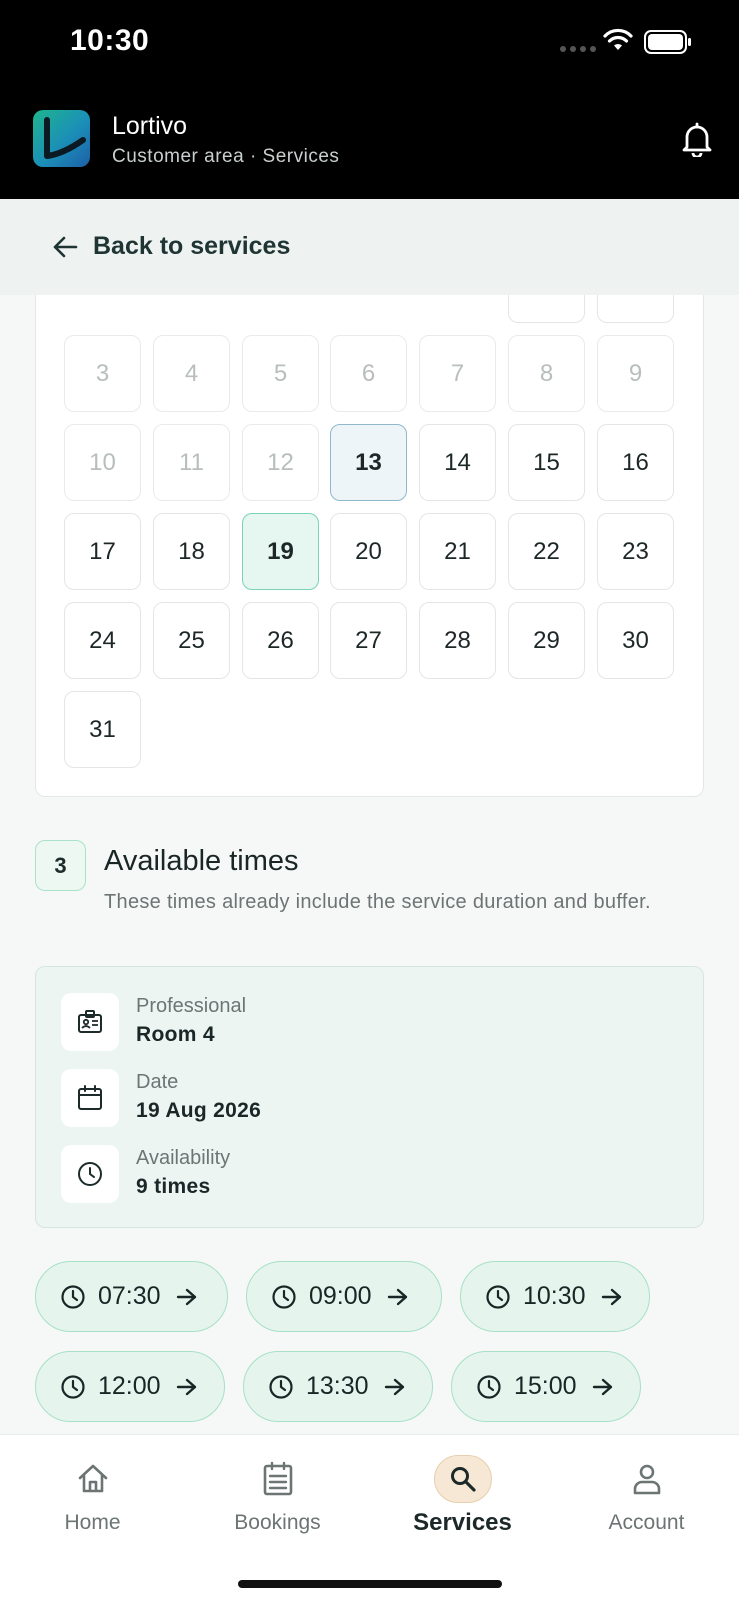 This screenshot has height=1600, width=739. What do you see at coordinates (60, 865) in the screenshot?
I see `step-badge: 3` at bounding box center [60, 865].